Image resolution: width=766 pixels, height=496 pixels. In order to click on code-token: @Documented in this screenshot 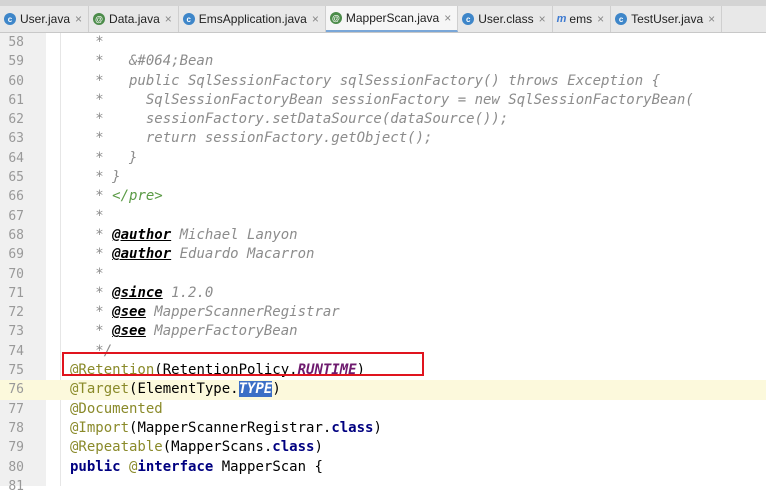, I will do `click(116, 408)`.